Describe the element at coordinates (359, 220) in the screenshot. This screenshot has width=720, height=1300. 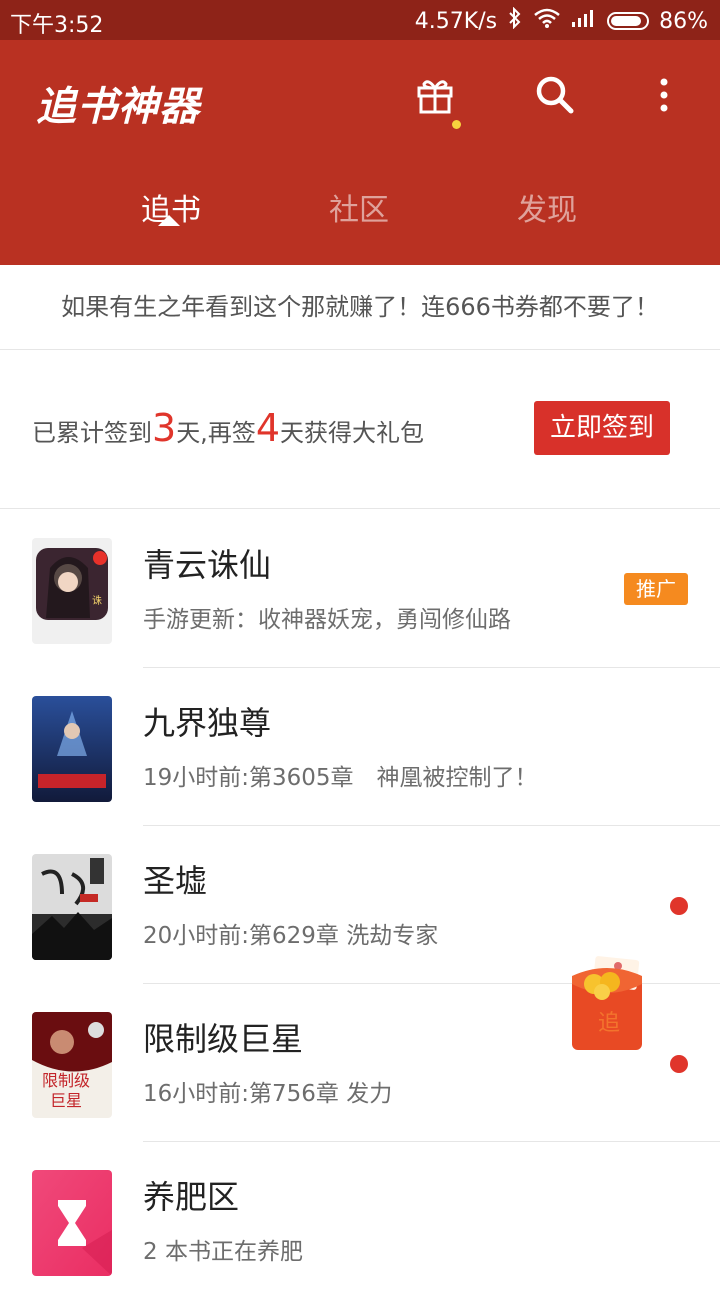
I see `tab-community: 社区` at that location.